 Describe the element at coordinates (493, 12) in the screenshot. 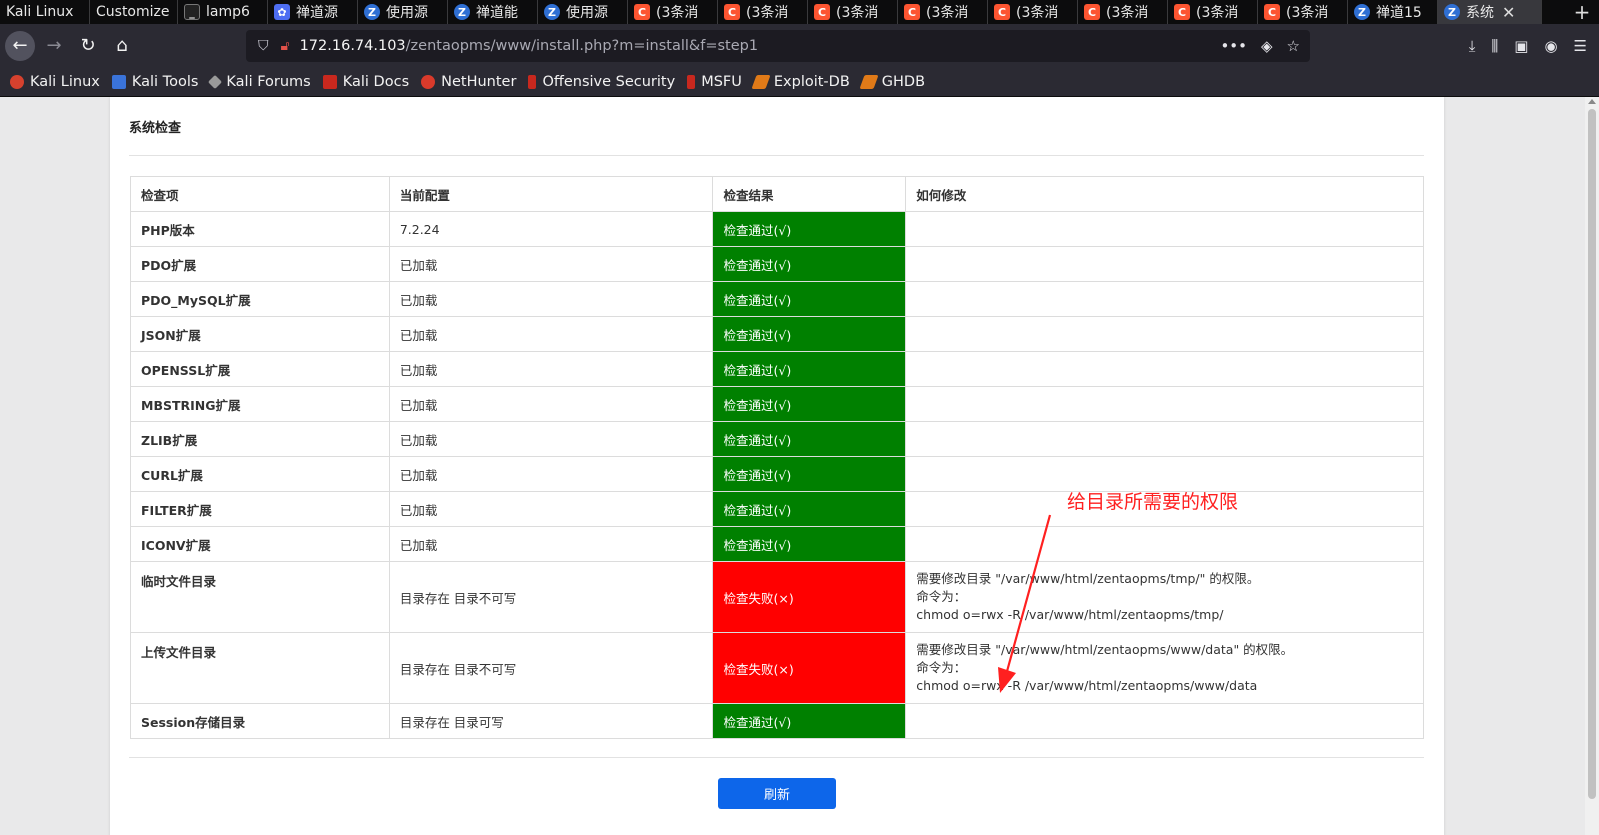

I see `browser-tab: Z 禅道能` at that location.